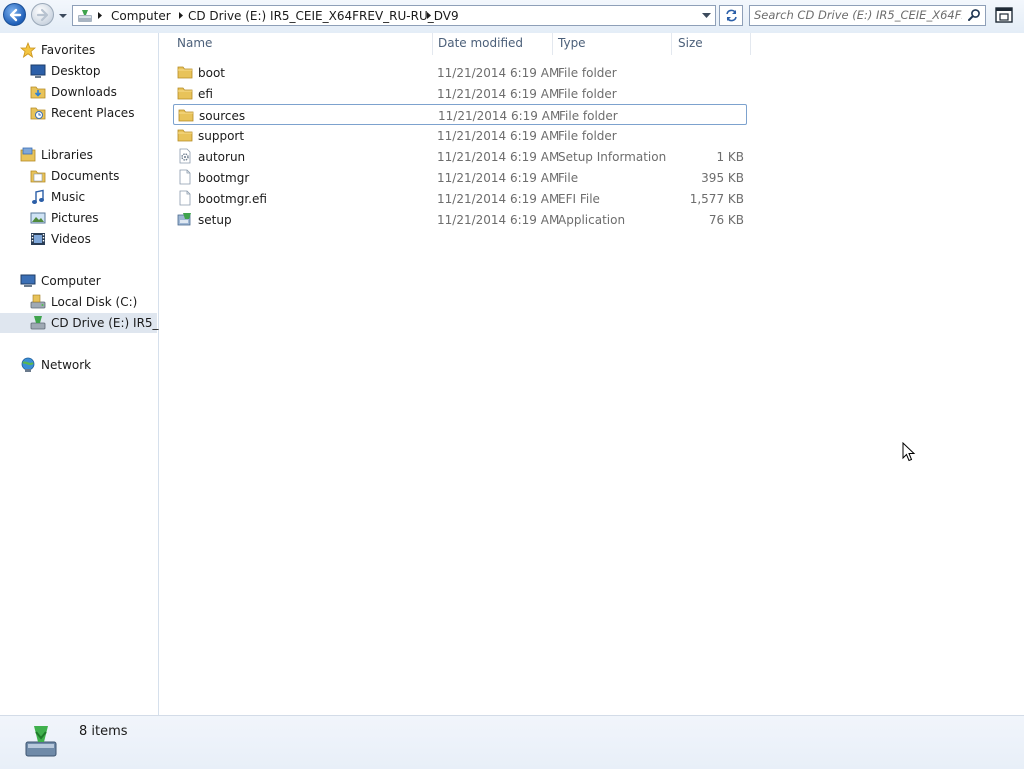  Describe the element at coordinates (572, 43) in the screenshot. I see `column-header-type: Type` at that location.